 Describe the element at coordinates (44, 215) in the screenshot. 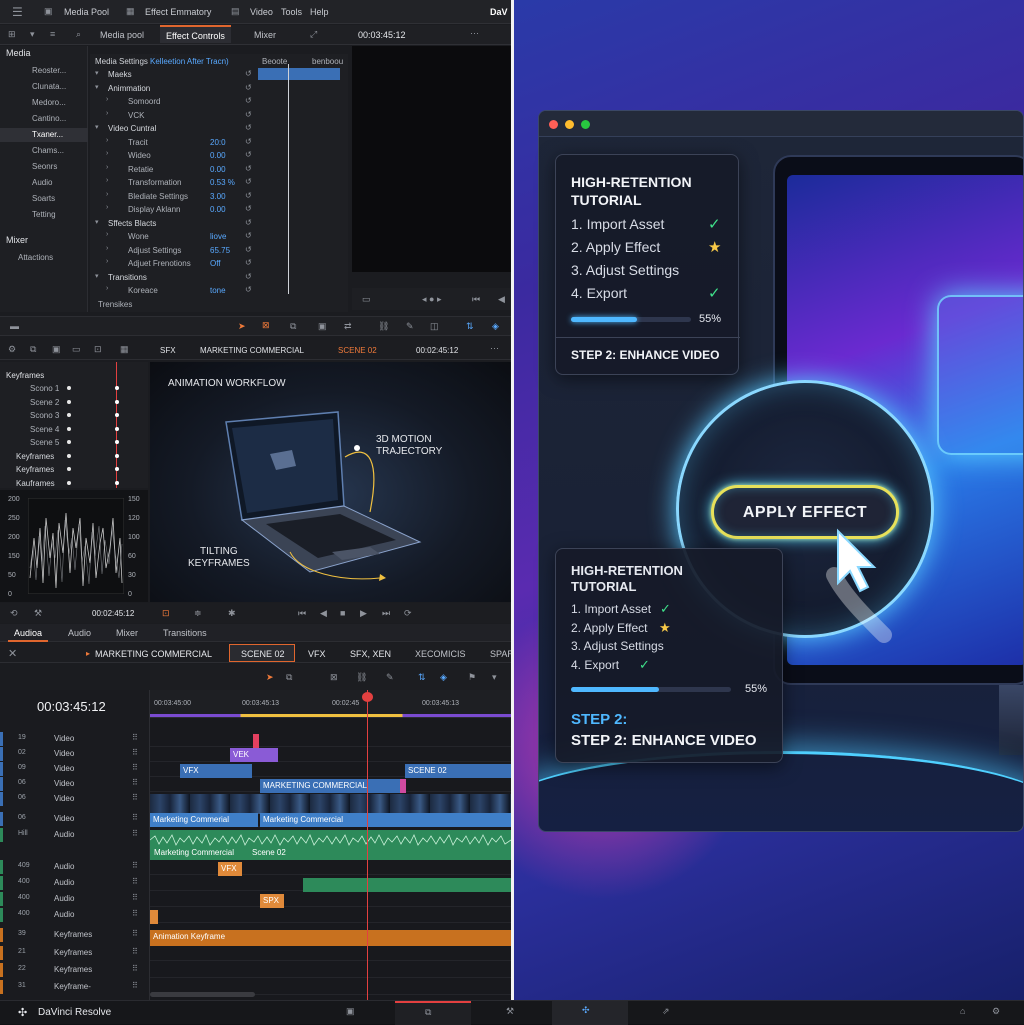

I see `media-item: Tetting` at that location.